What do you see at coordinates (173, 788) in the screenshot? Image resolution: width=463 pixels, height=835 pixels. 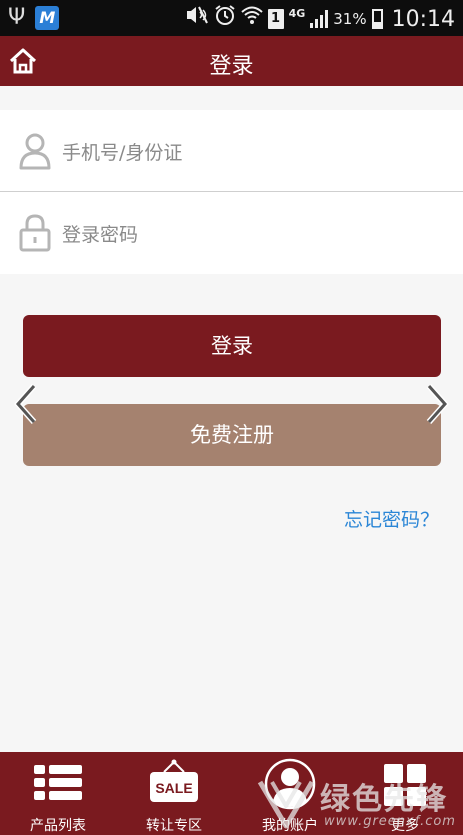 I see `sale-badge-text: SALE` at bounding box center [173, 788].